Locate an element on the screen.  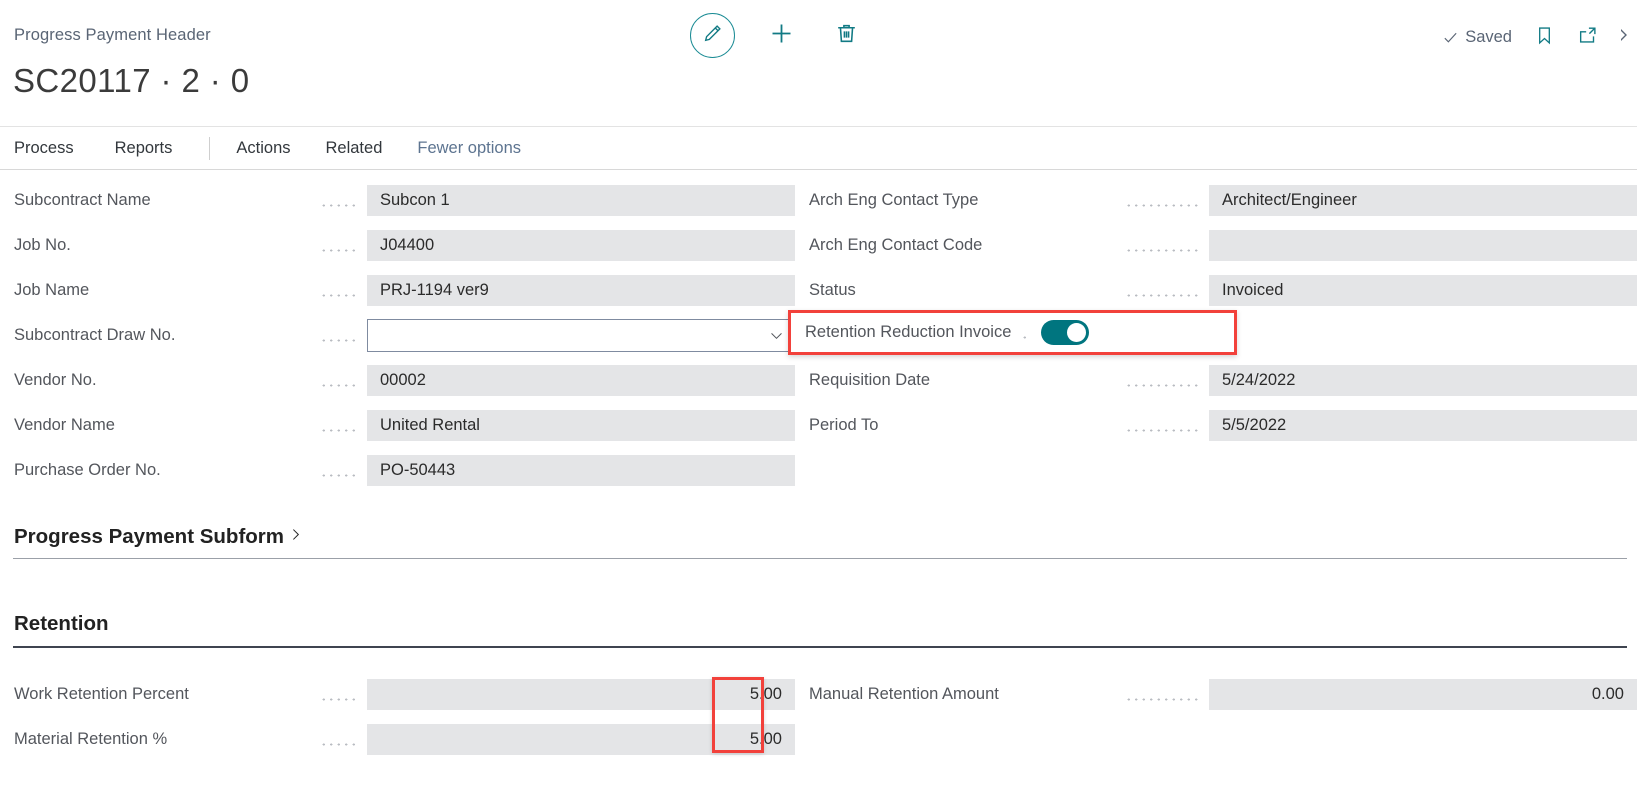
center-action-group is located at coordinates (777, 35).